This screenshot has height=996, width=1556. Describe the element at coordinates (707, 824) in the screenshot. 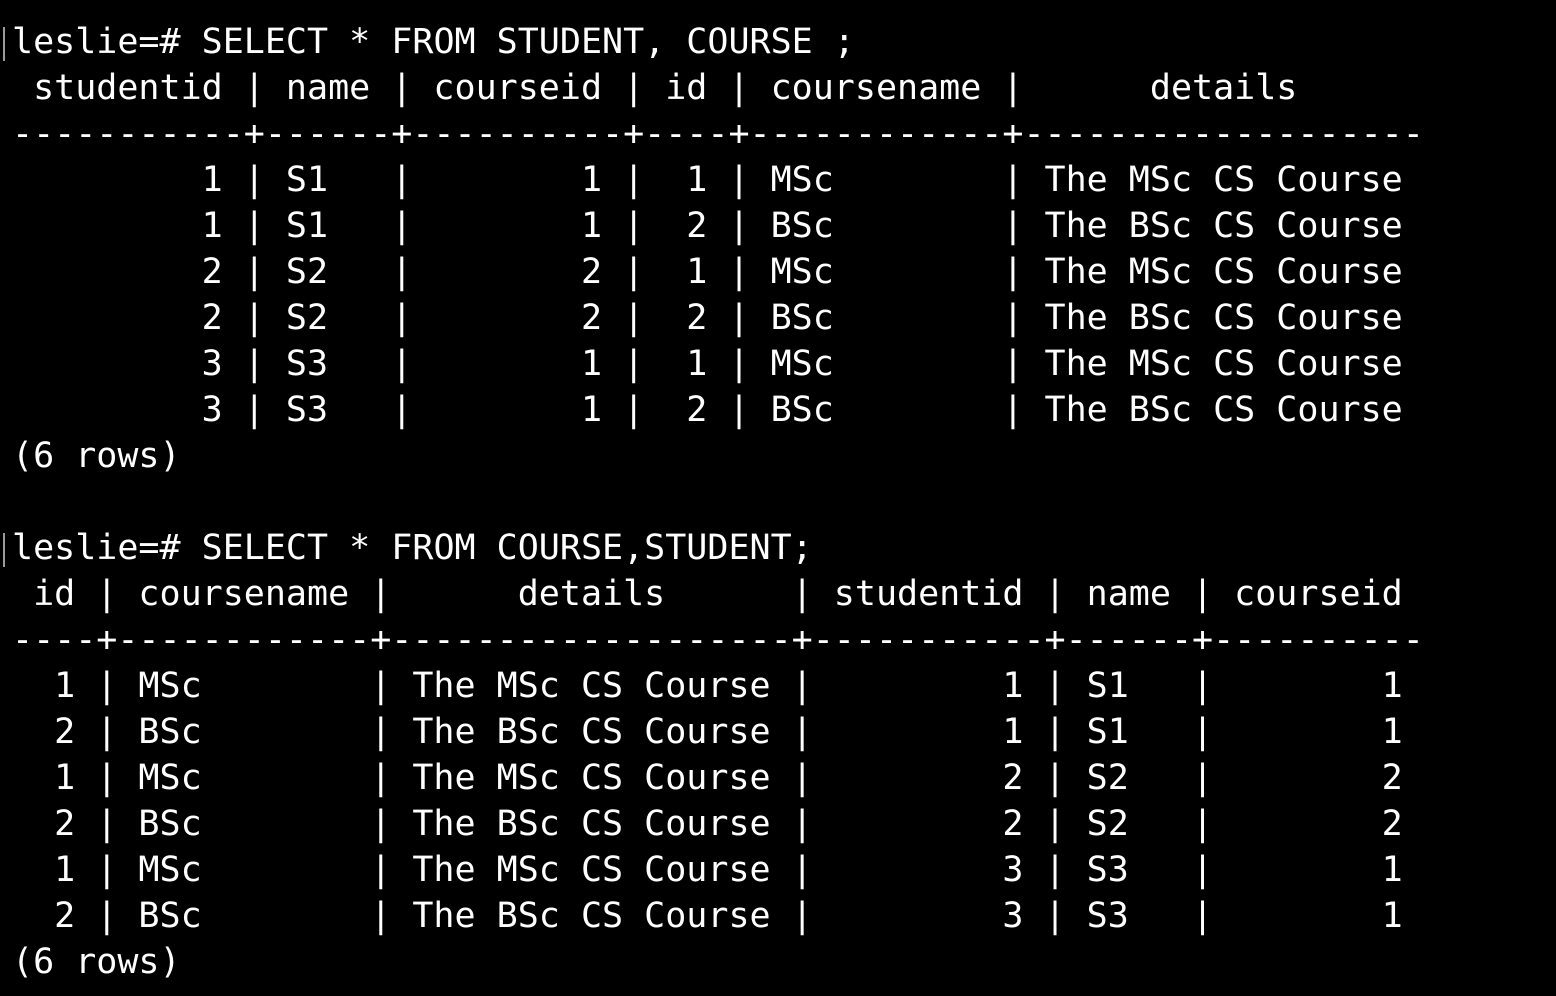

I see `table-row: 2 | BSc | The BSc CS Course | 2 | S2 | 2` at that location.